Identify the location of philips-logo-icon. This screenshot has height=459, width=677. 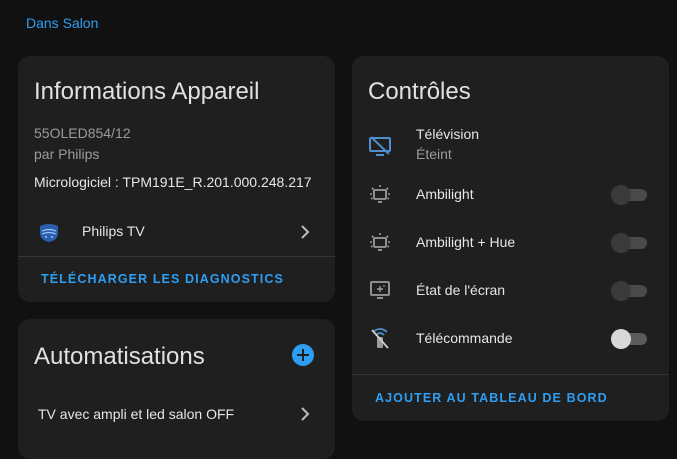
(49, 233).